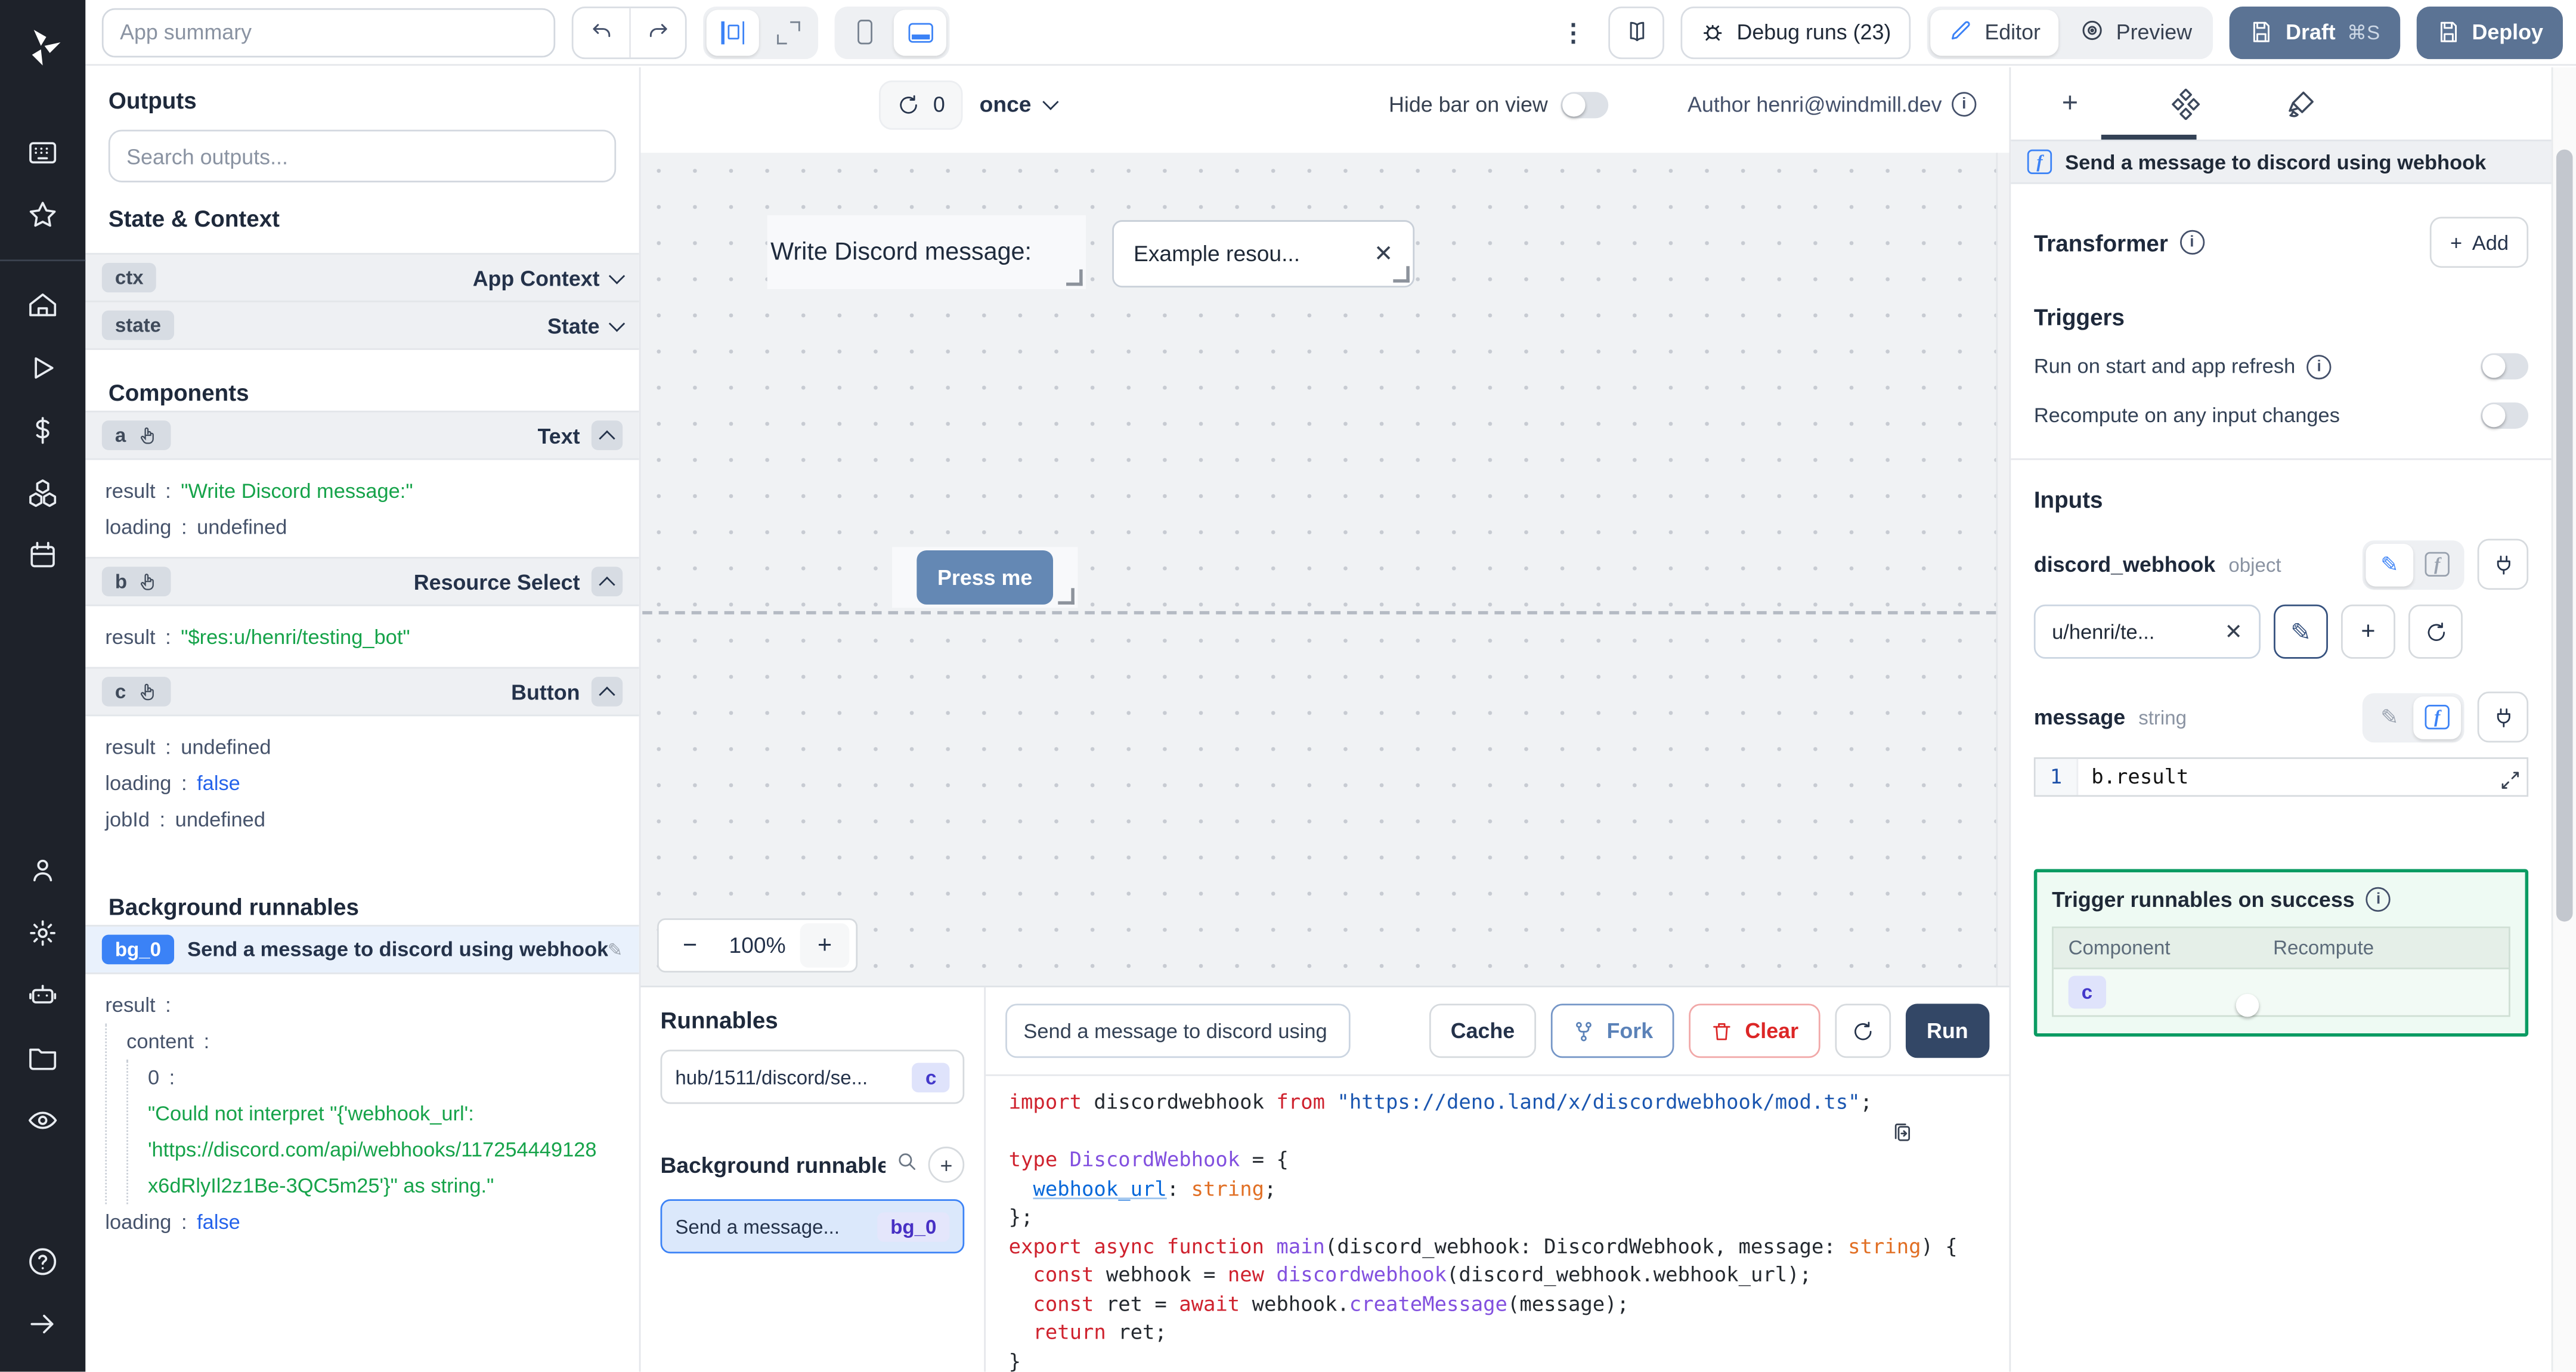 The height and width of the screenshot is (1372, 2576). What do you see at coordinates (907, 1164) in the screenshot?
I see `search-icon` at bounding box center [907, 1164].